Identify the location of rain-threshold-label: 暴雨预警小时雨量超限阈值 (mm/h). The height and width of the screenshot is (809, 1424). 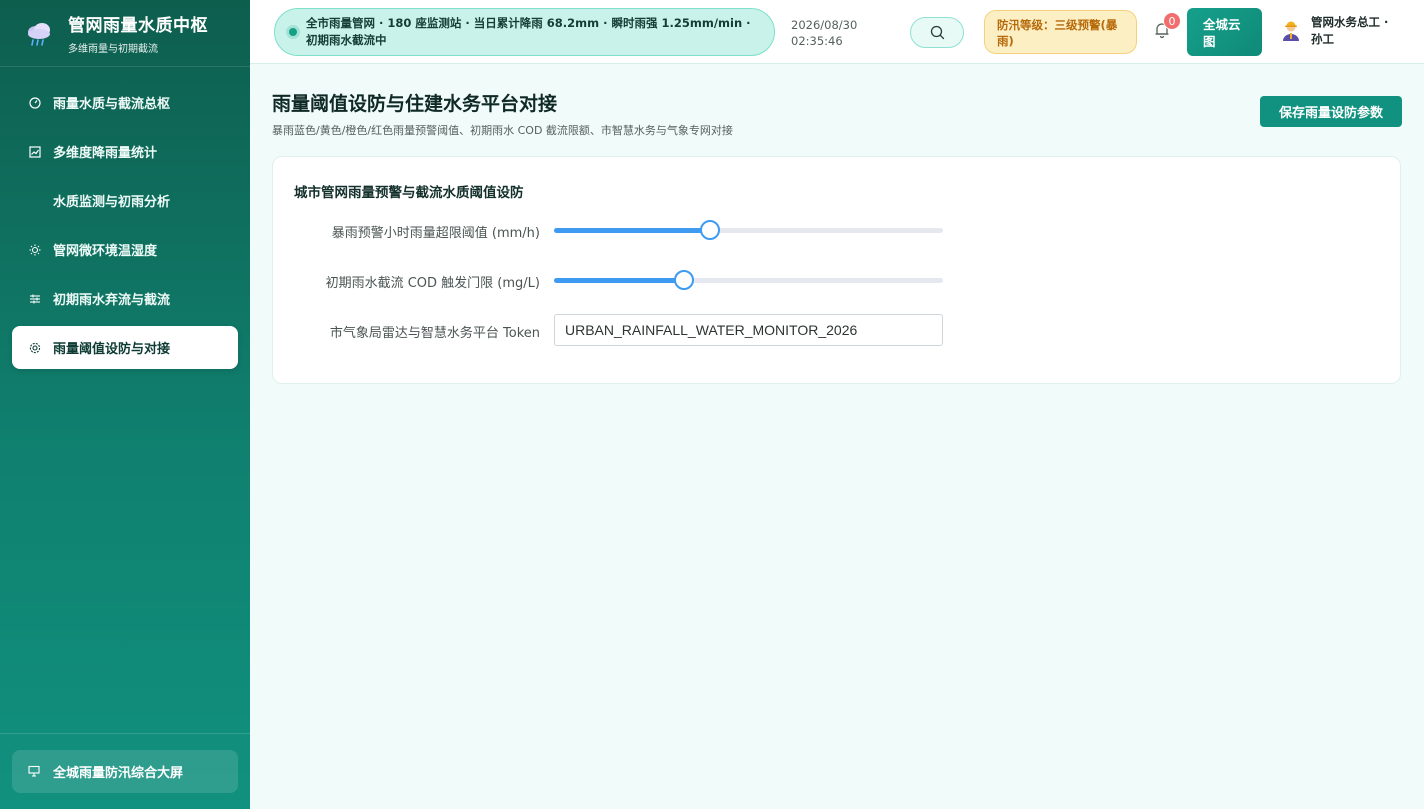
(435, 233).